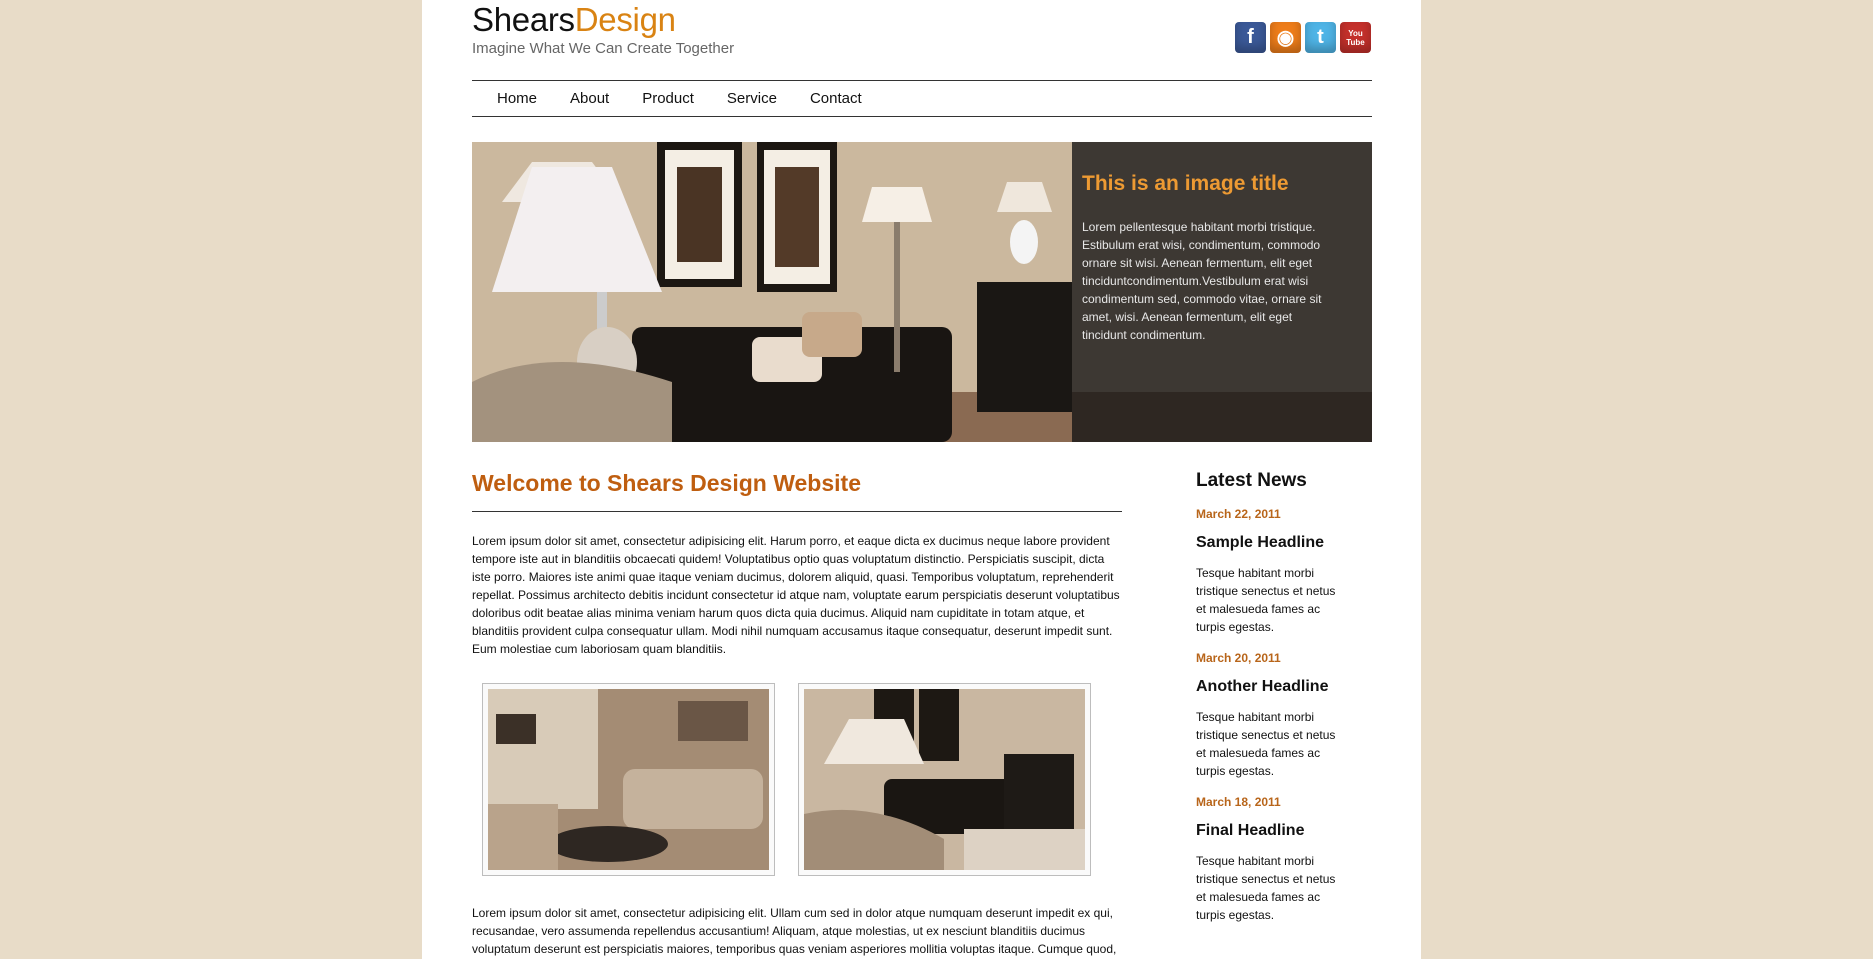 The image size is (1873, 959). What do you see at coordinates (1251, 480) in the screenshot?
I see `sidebar-title: Latest News` at bounding box center [1251, 480].